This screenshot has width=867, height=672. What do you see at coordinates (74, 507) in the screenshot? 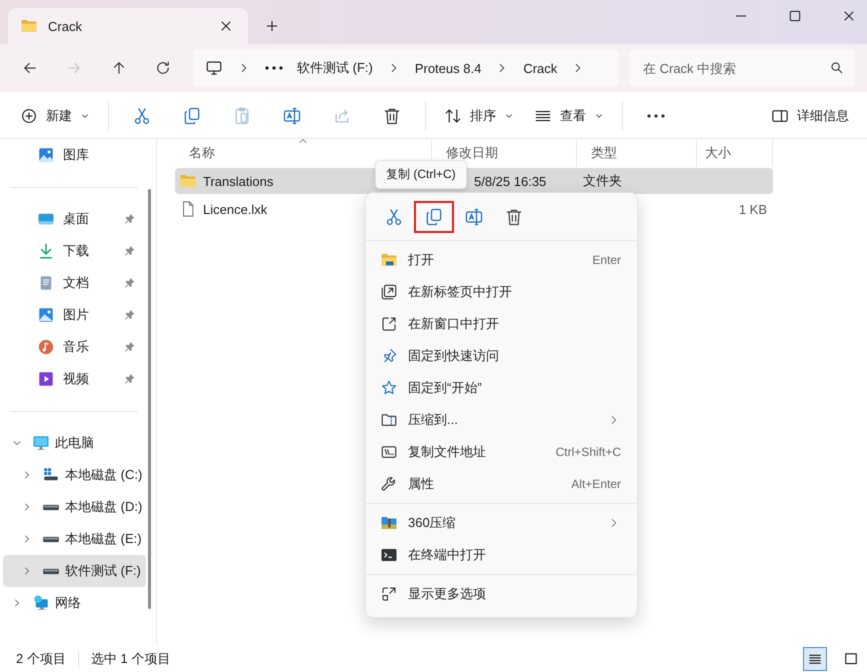
I see `tree-item: 本地磁盘 (D:)` at bounding box center [74, 507].